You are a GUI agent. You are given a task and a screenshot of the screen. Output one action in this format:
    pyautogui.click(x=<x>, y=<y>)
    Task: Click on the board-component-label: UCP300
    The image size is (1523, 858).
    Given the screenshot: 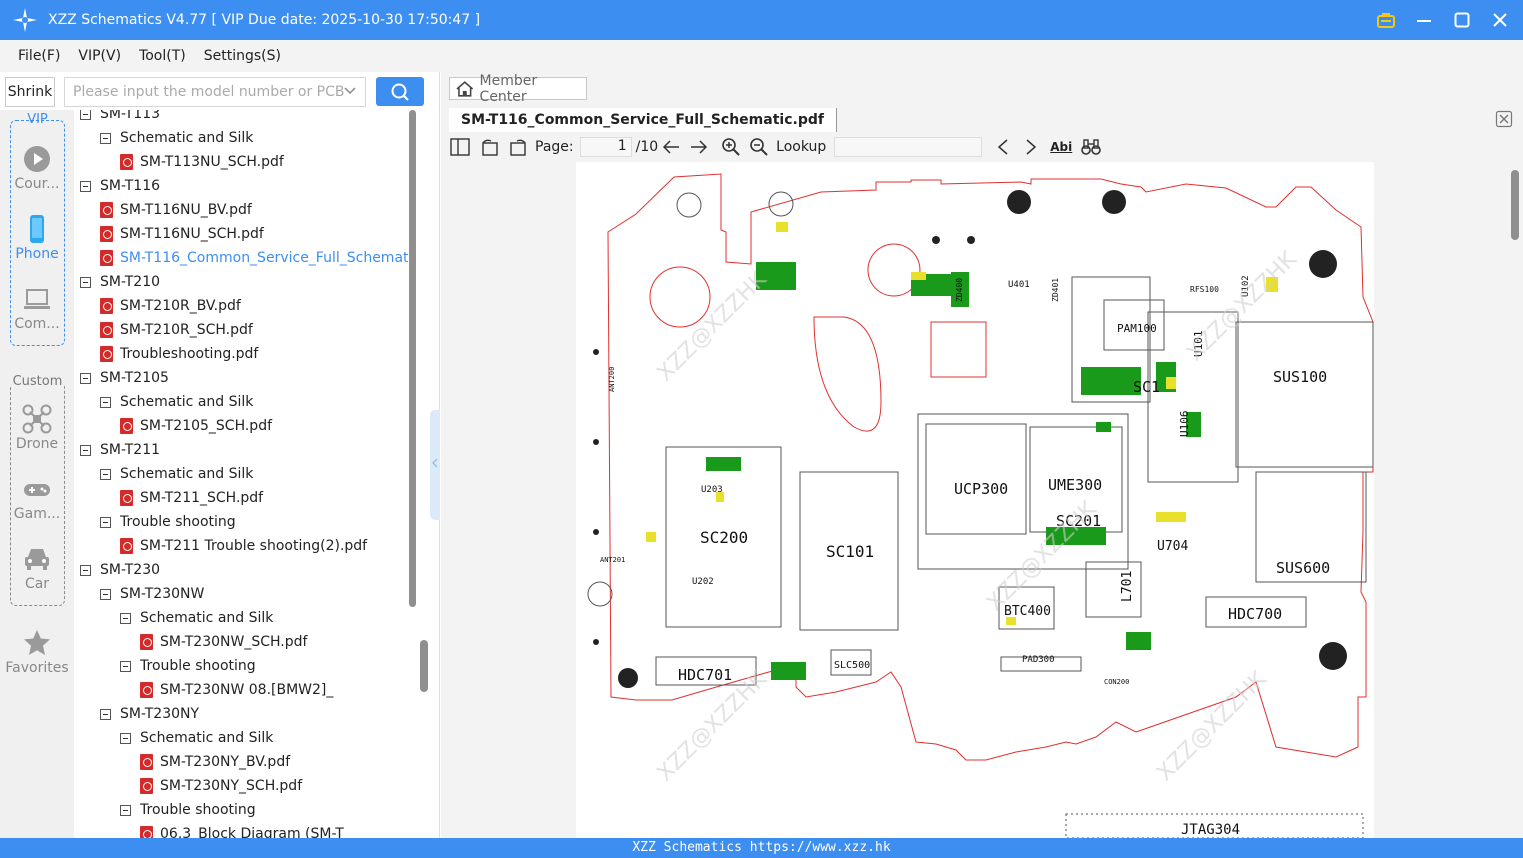 What is the action you would take?
    pyautogui.click(x=981, y=489)
    